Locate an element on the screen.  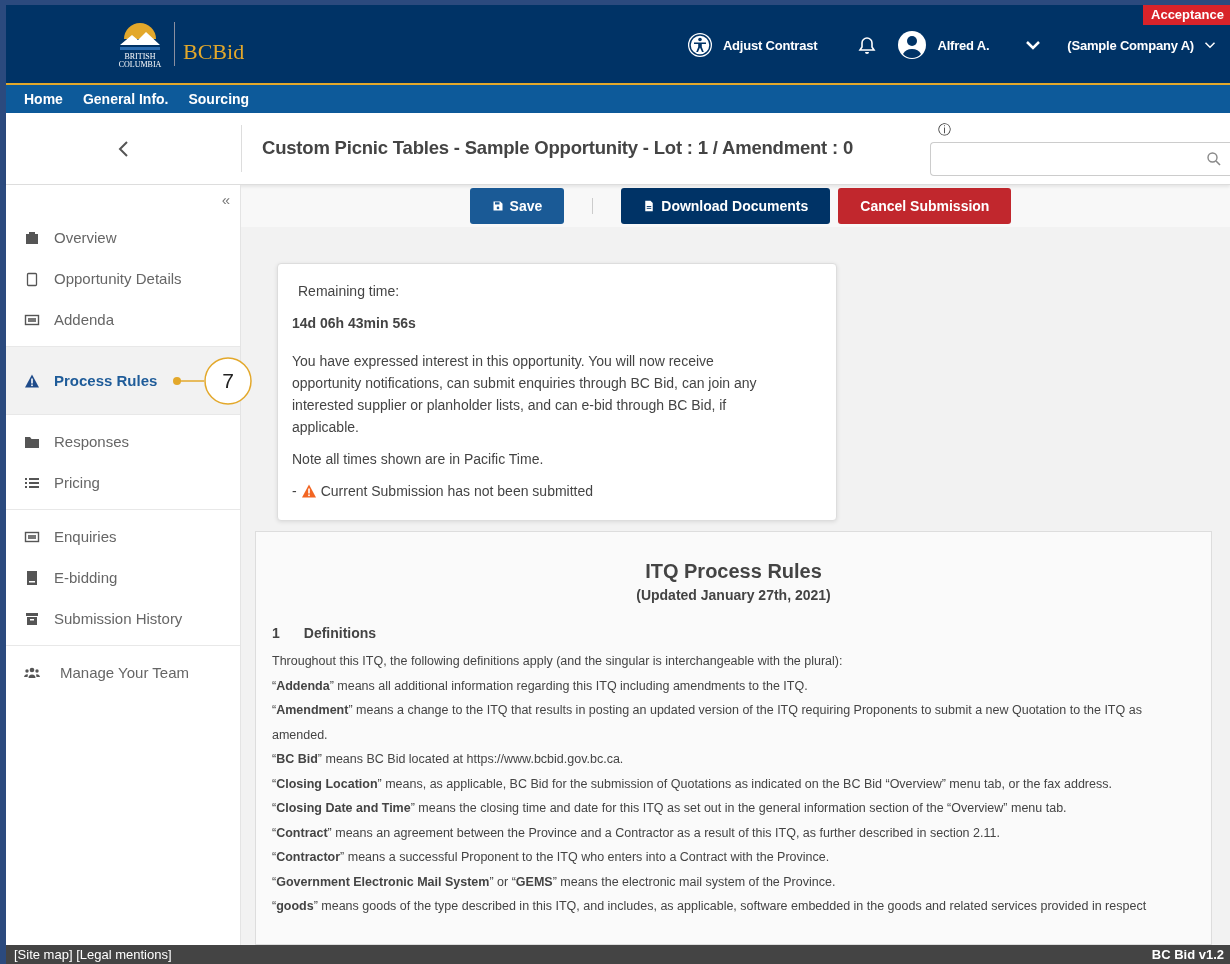
sidebar-item: Process Rules is located at coordinates (85, 380).